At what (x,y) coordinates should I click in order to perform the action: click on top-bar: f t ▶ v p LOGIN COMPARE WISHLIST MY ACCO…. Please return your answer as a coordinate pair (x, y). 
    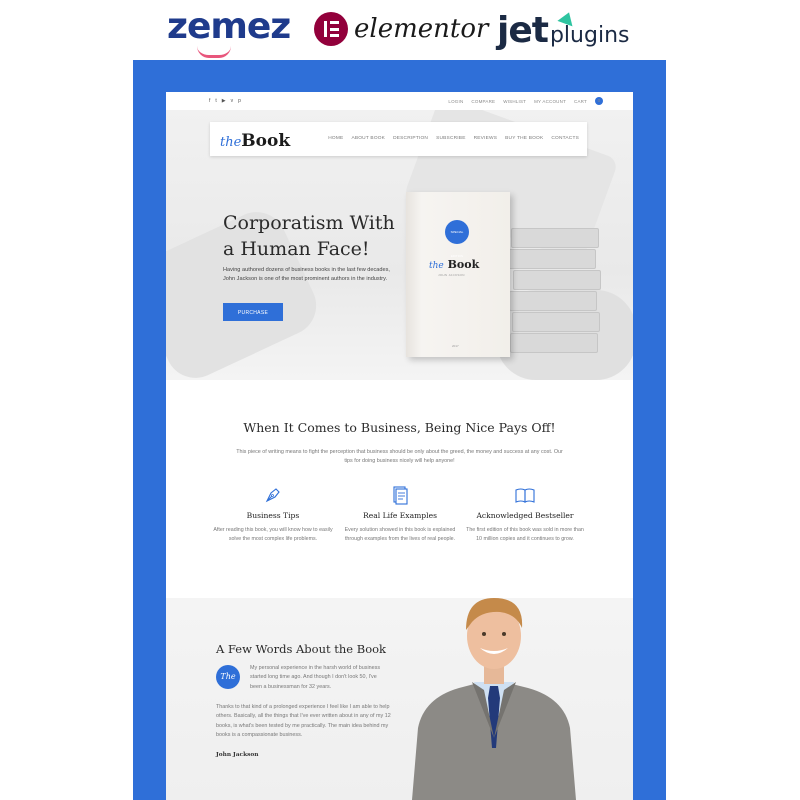
    Looking at the image, I should click on (399, 101).